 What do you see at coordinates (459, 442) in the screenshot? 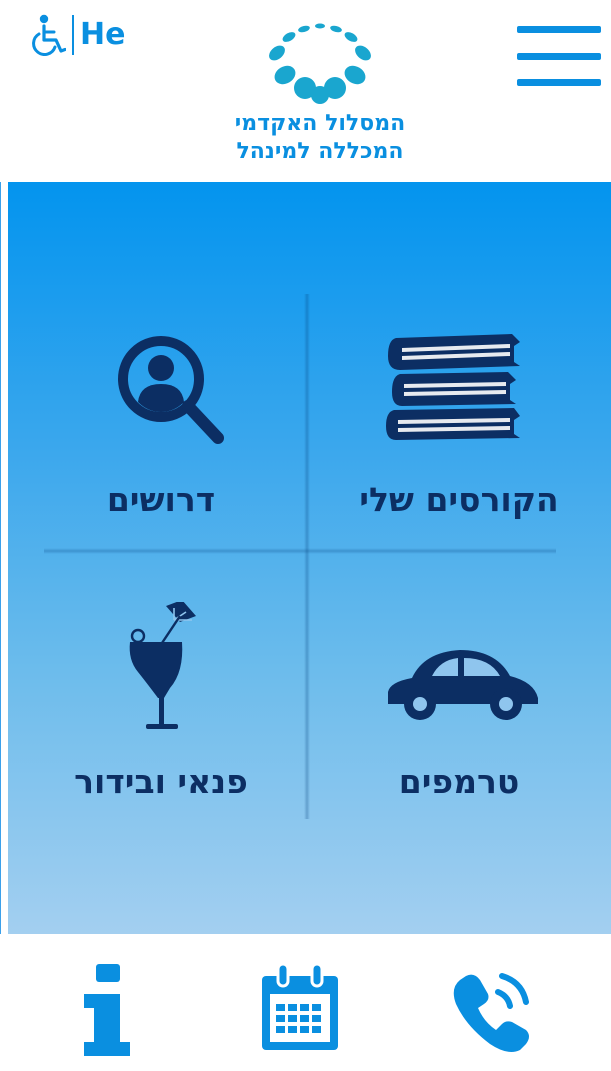
I see `tile-my-courses: הקורסים שלי` at bounding box center [459, 442].